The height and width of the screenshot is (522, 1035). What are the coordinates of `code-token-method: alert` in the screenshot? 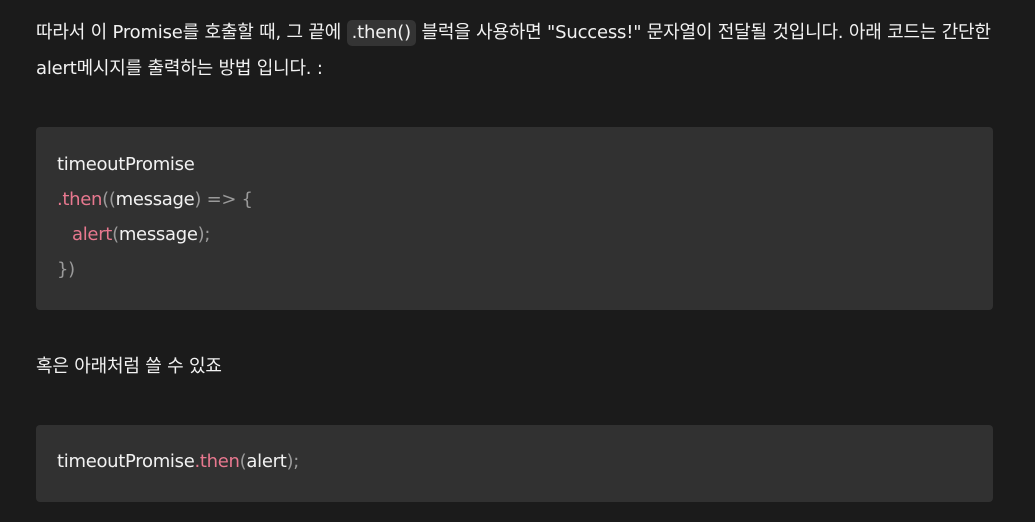 It's located at (92, 234).